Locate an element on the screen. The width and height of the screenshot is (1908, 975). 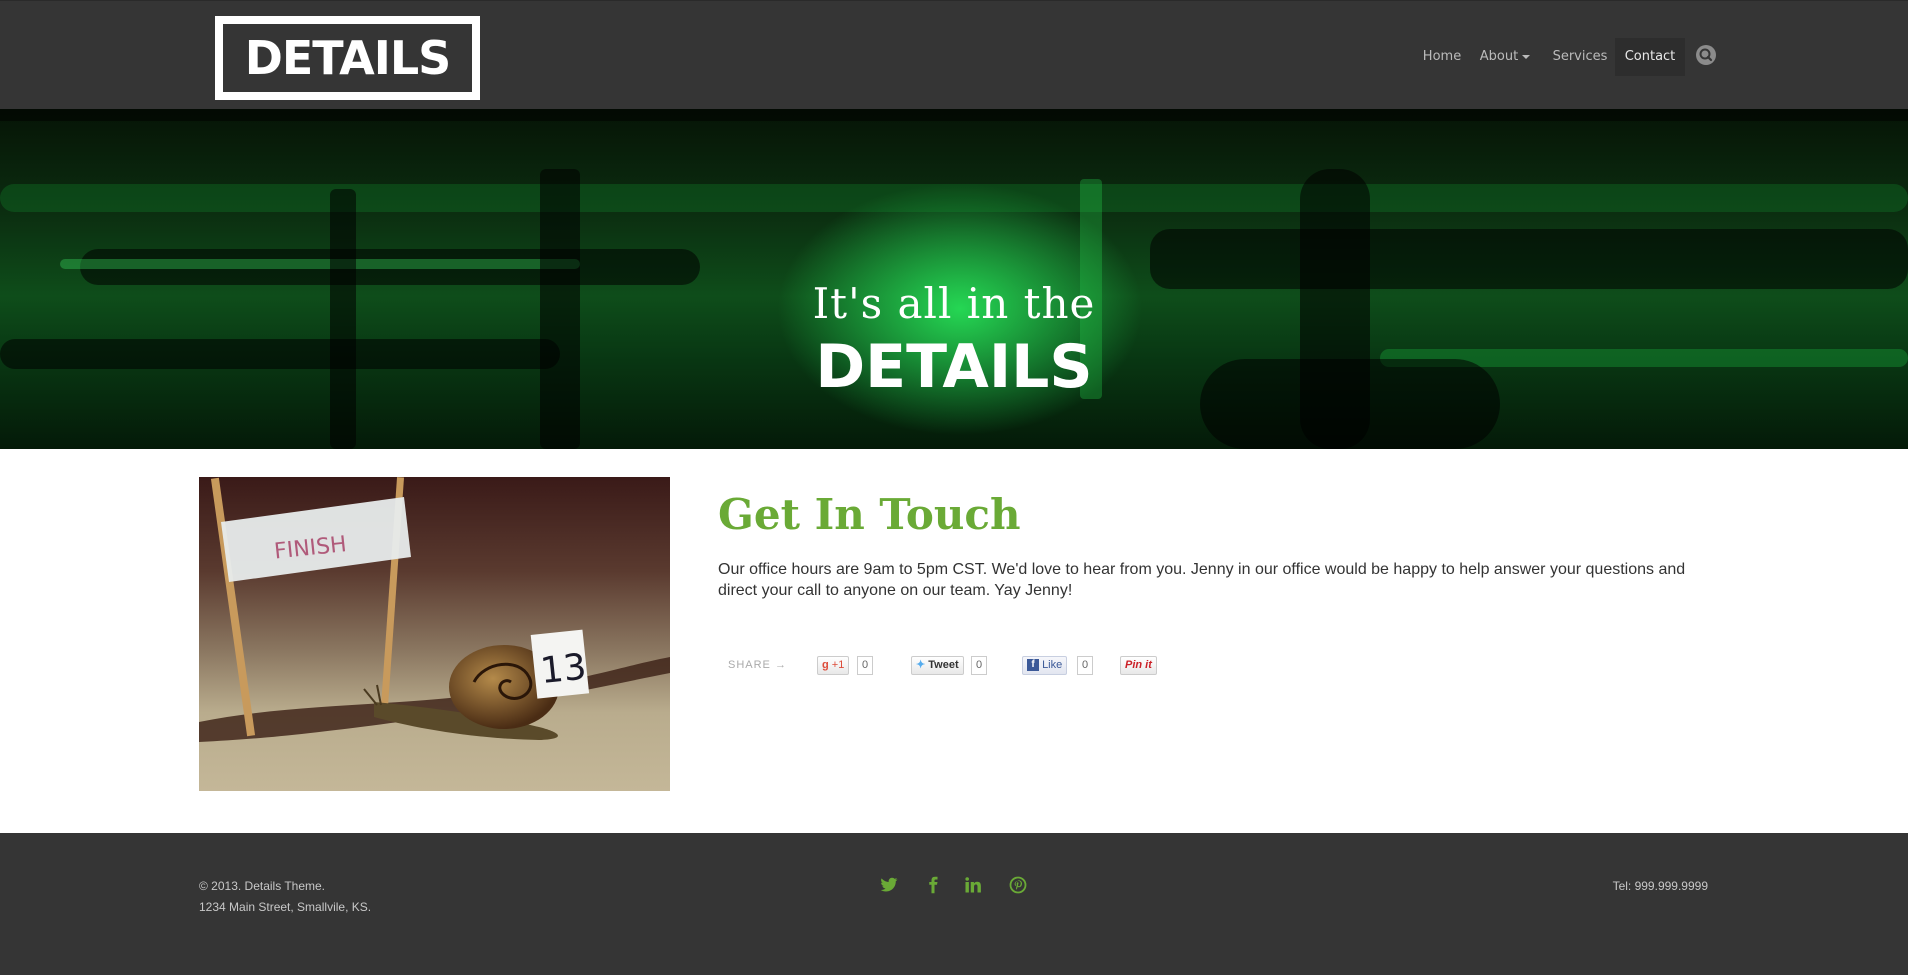
gplus-icon: g is located at coordinates (825, 665).